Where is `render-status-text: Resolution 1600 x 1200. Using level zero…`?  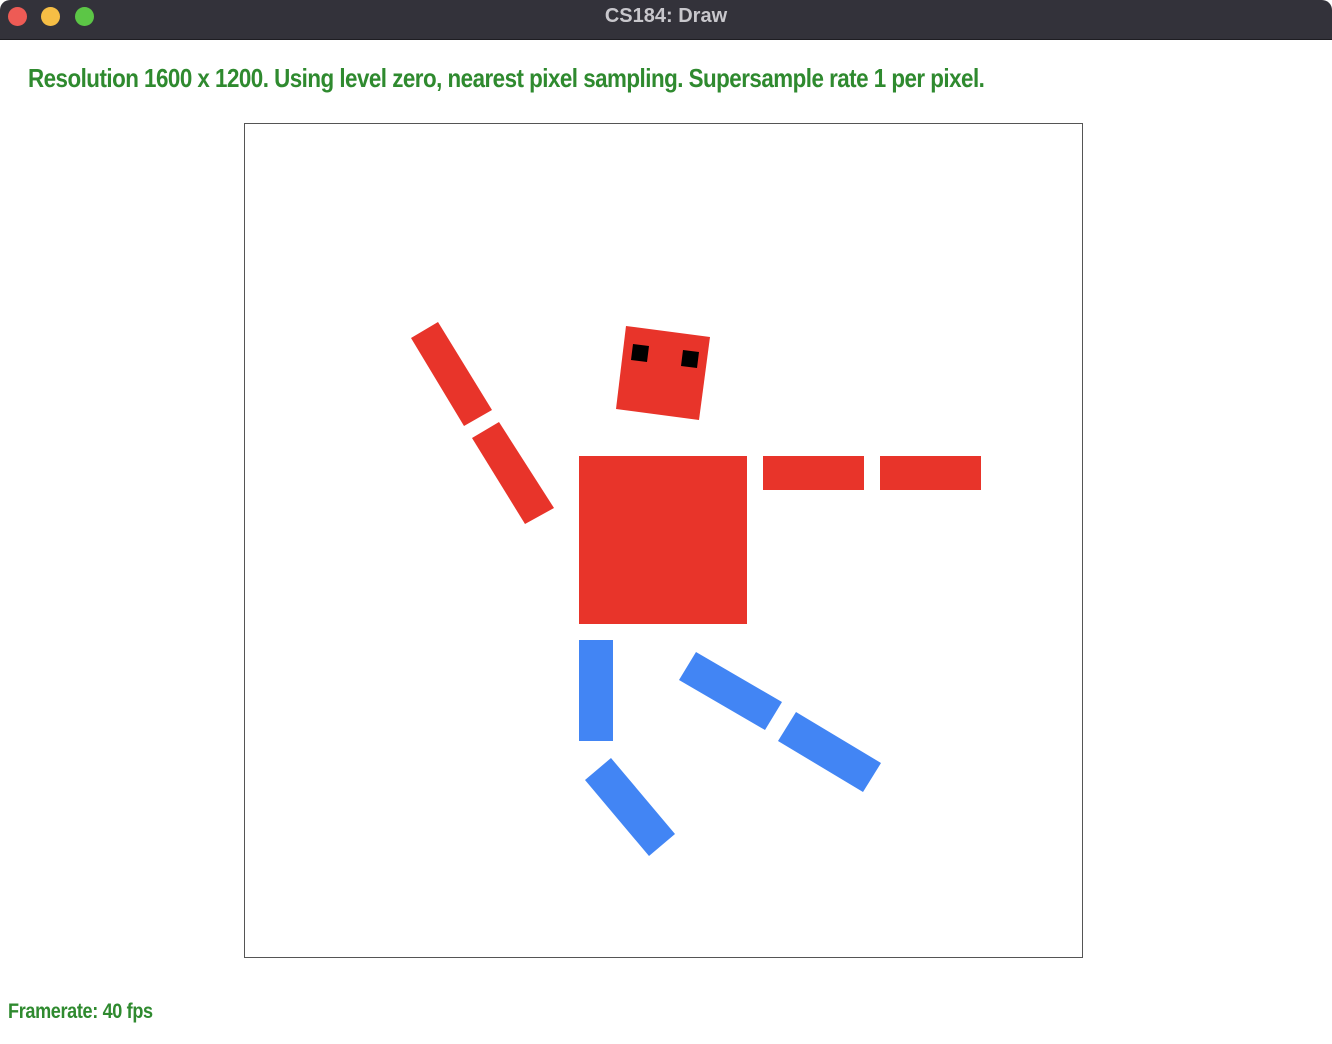
render-status-text: Resolution 1600 x 1200. Using level zero… is located at coordinates (506, 78).